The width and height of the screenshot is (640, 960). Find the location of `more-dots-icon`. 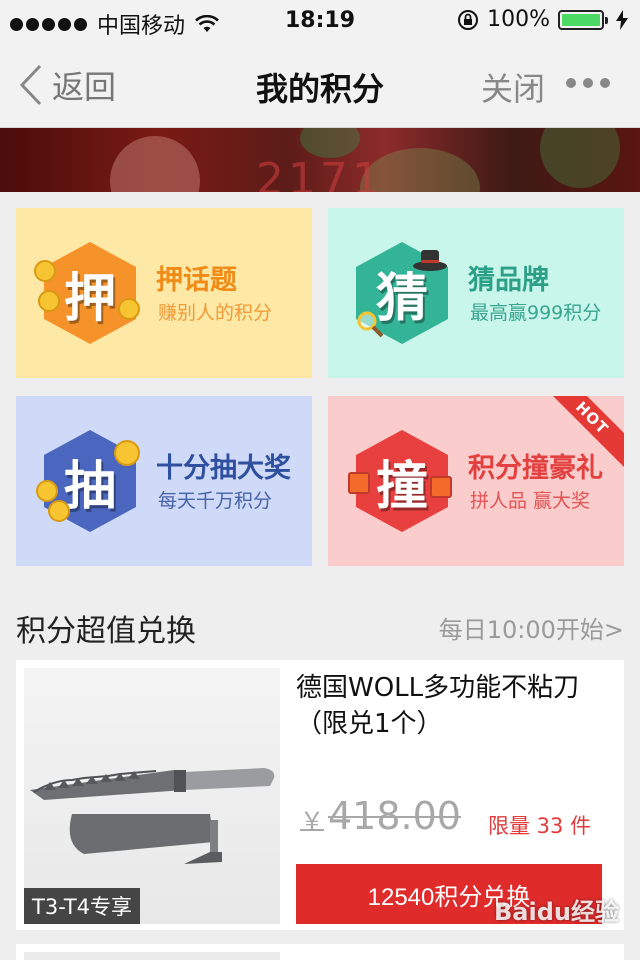

more-dots-icon is located at coordinates (588, 83).